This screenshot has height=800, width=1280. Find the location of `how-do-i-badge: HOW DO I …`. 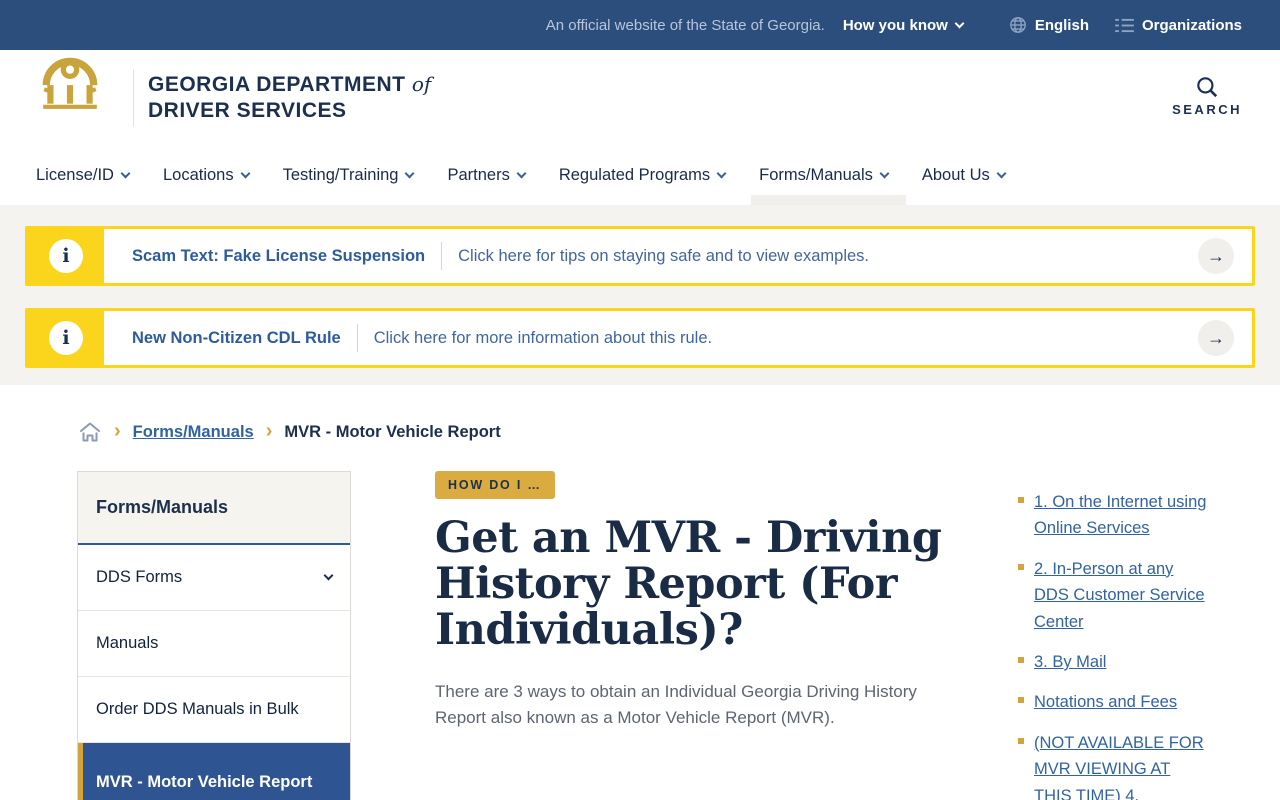

how-do-i-badge: HOW DO I … is located at coordinates (495, 485).